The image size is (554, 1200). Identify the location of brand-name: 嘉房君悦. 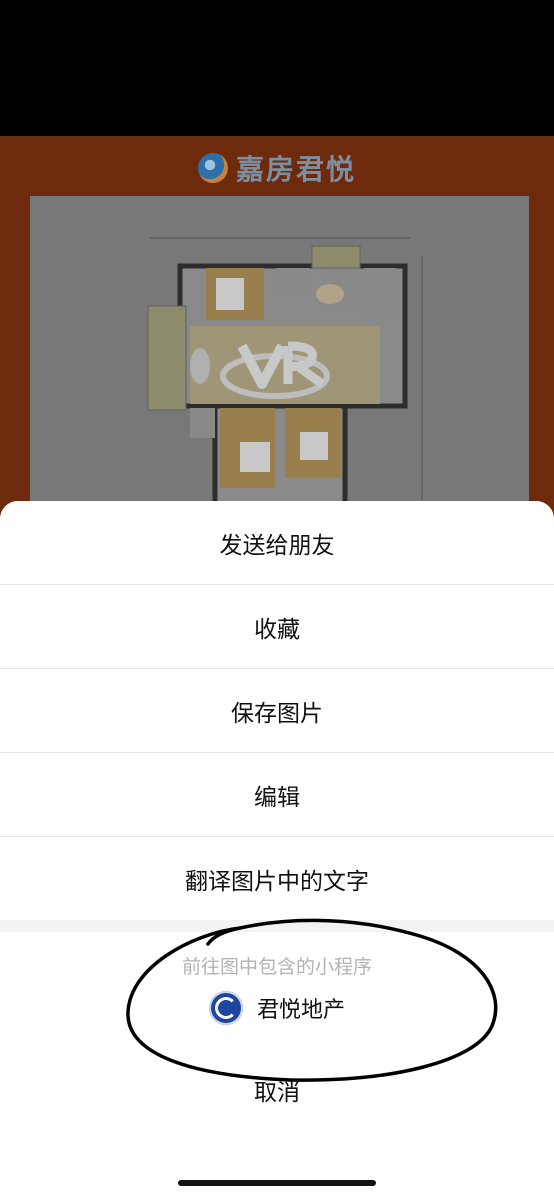
(295, 169).